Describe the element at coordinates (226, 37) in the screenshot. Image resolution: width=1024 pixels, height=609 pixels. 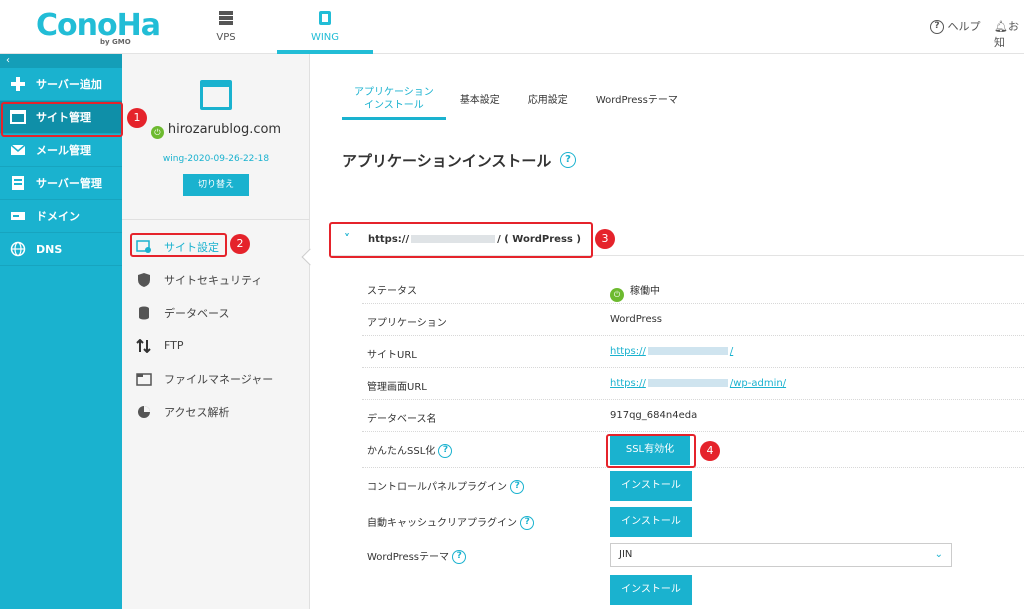
I see `nav-vps-label: VPS` at that location.